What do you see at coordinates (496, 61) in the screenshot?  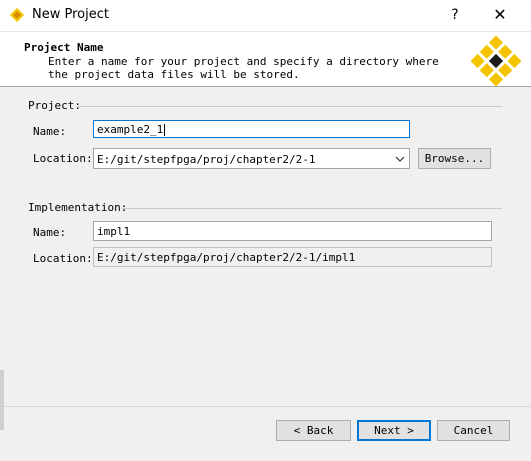 I see `lattice-logo-icon` at bounding box center [496, 61].